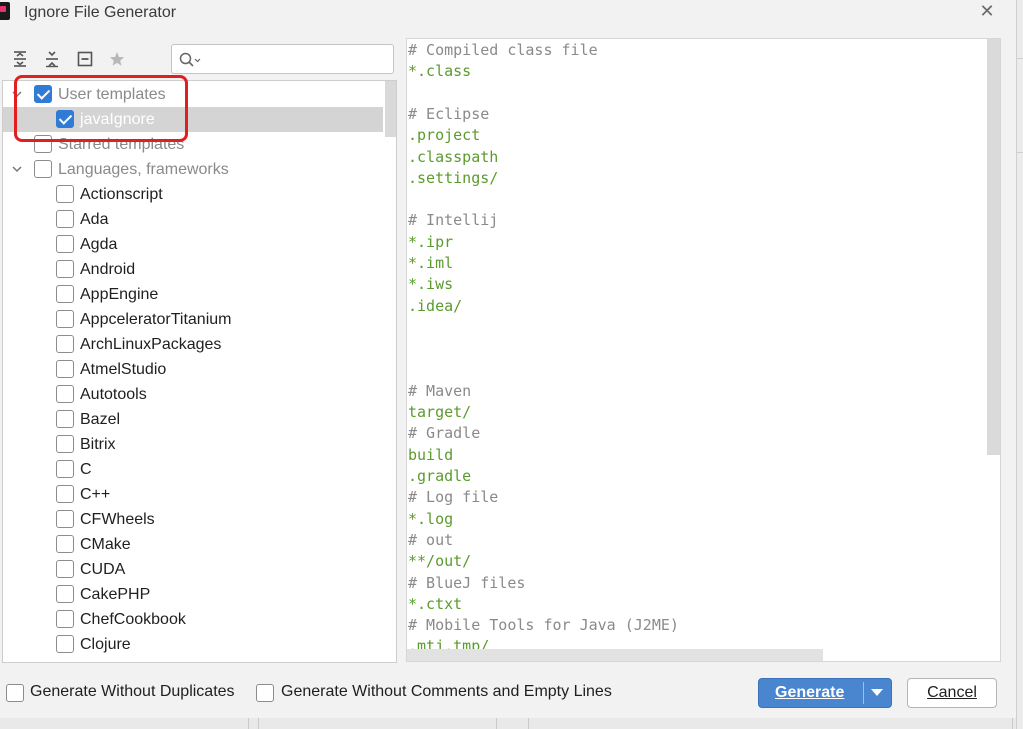 The width and height of the screenshot is (1023, 729). What do you see at coordinates (95, 494) in the screenshot?
I see `language-label: C++` at bounding box center [95, 494].